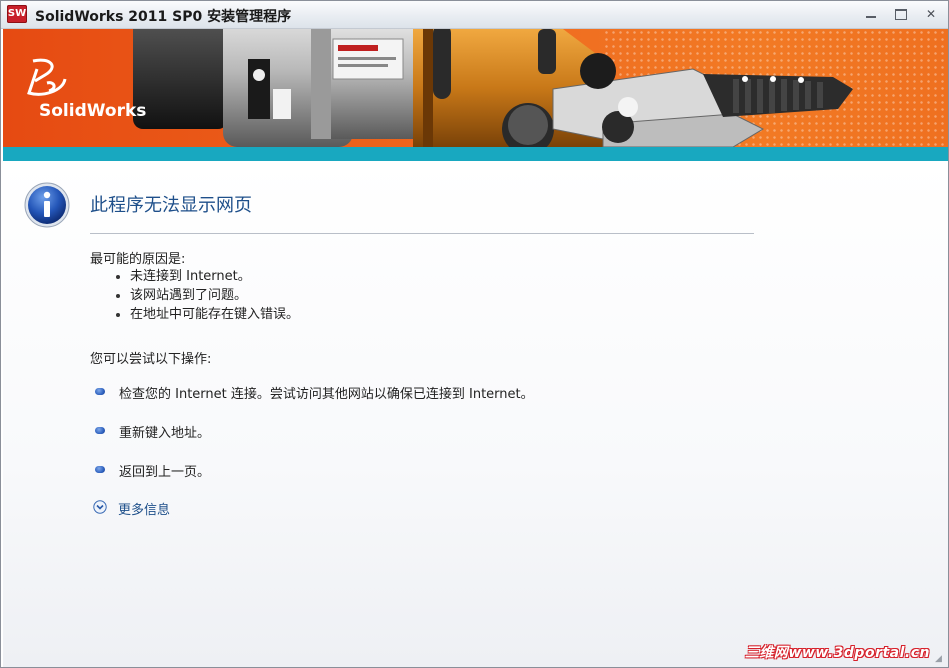  I want to click on title-divider, so click(422, 233).